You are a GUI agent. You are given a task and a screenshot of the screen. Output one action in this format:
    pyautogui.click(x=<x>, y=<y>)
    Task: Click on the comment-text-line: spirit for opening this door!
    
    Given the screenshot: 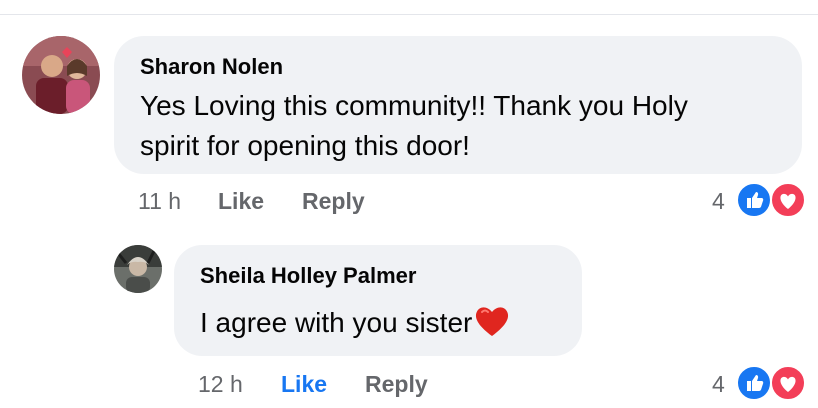 What is the action you would take?
    pyautogui.click(x=305, y=145)
    